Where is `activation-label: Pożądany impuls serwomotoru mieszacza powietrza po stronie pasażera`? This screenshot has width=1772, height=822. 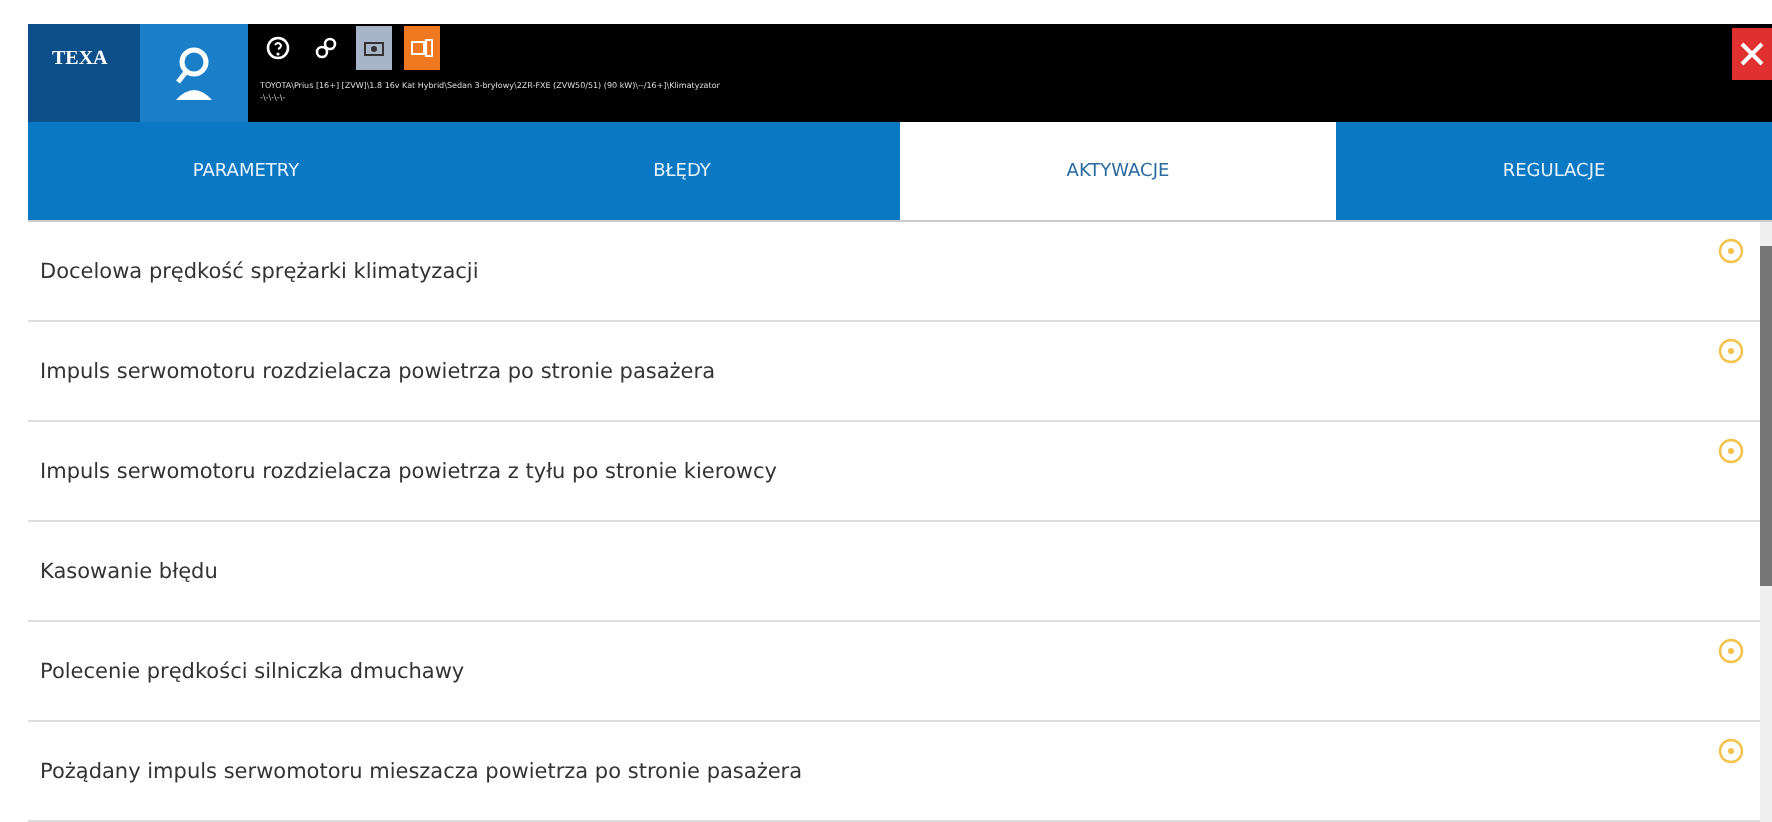
activation-label: Pożądany impuls serwomotoru mieszacza powietrza po stronie pasażera is located at coordinates (421, 771).